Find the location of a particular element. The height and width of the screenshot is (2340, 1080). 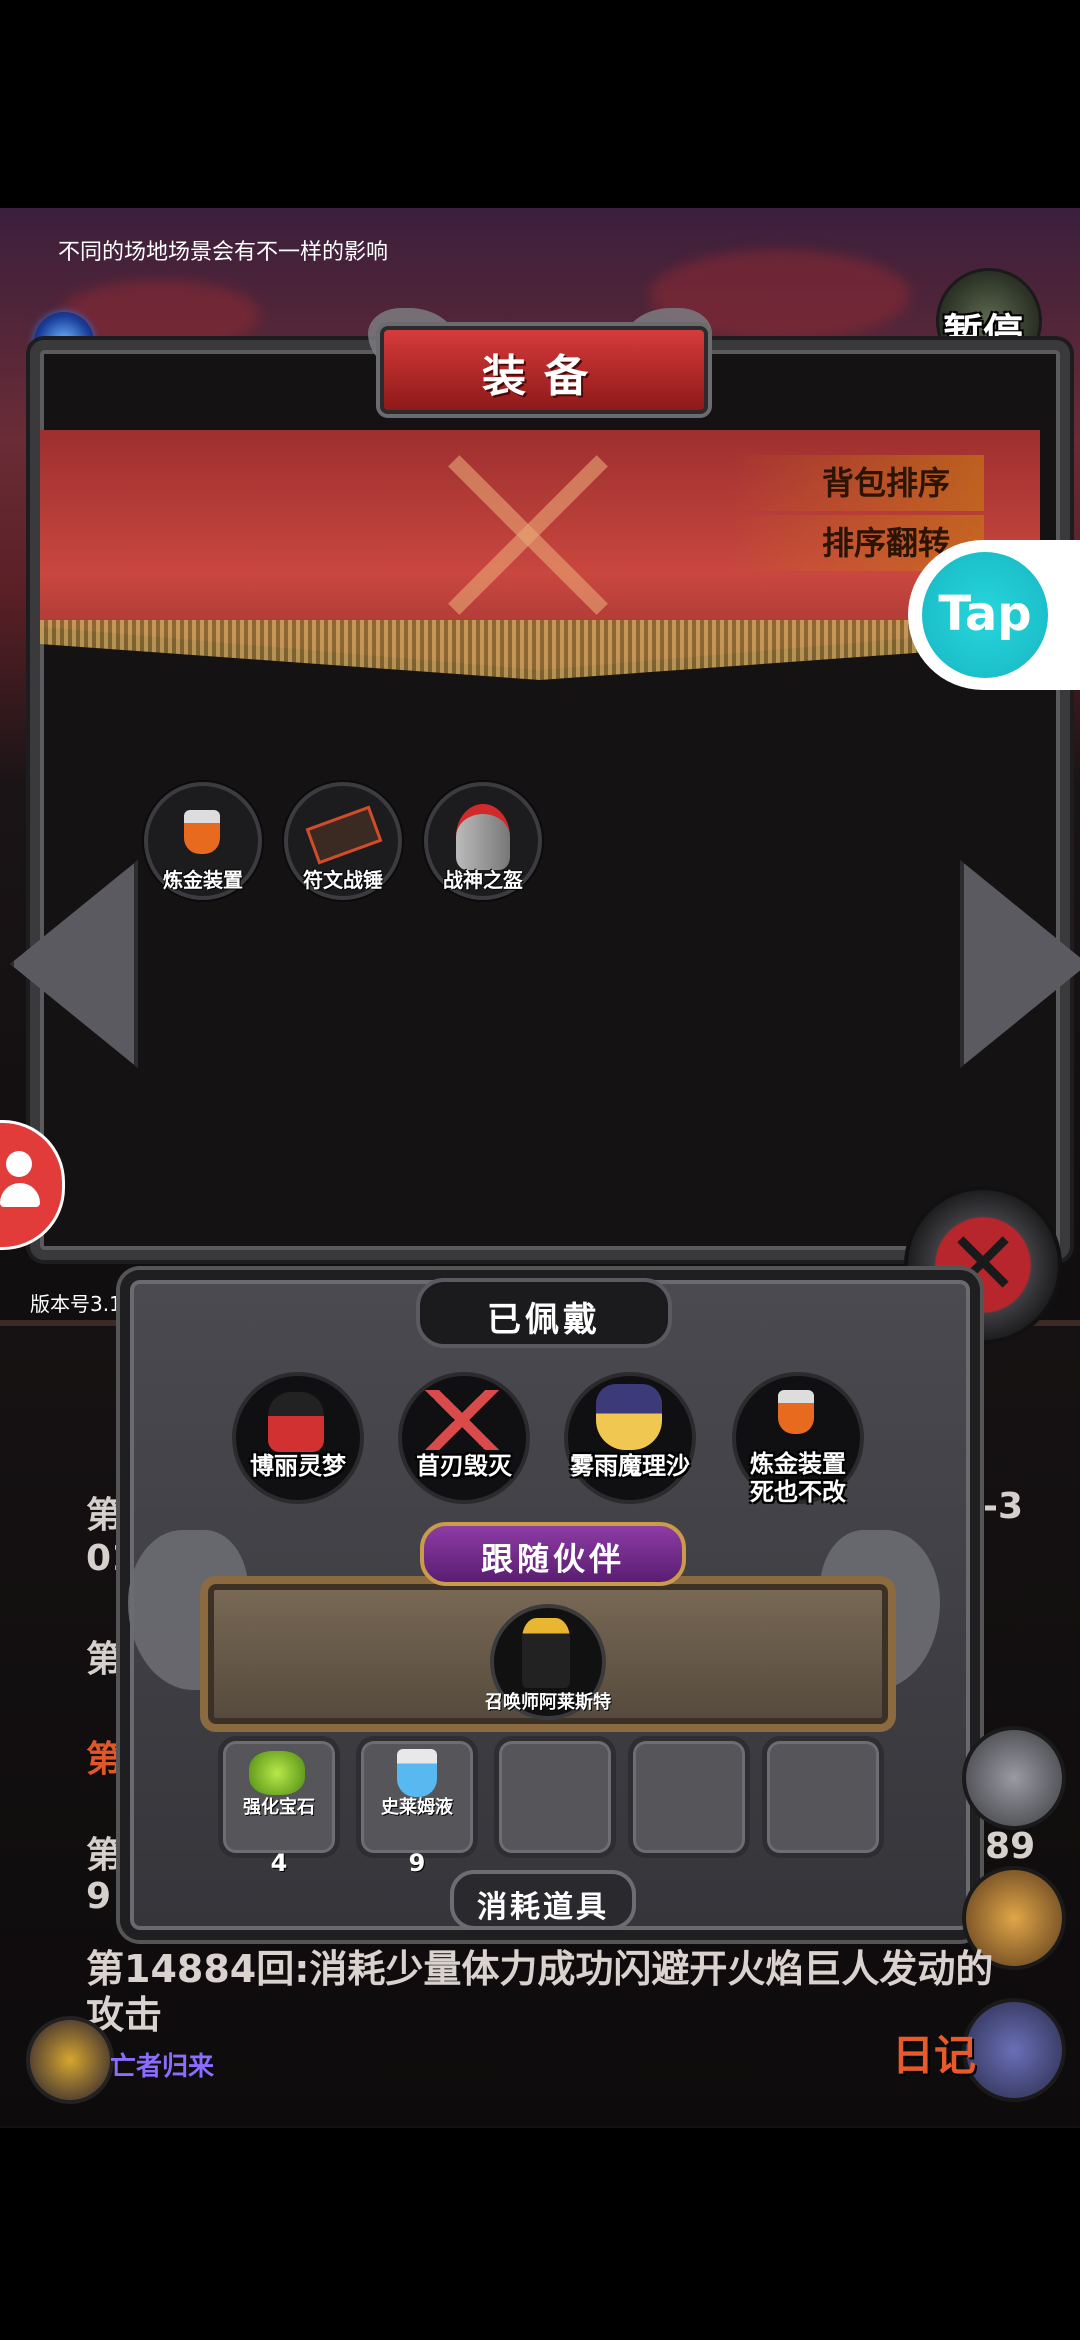

equipment-title-plate: 装备 is located at coordinates (544, 370).